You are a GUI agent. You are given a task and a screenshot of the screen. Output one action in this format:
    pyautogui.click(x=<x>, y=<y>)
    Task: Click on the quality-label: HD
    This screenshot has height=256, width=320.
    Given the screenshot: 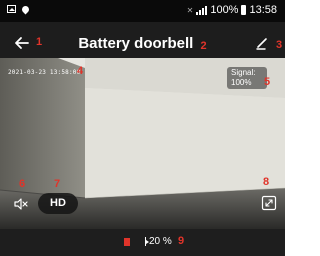 What is the action you would take?
    pyautogui.click(x=58, y=203)
    